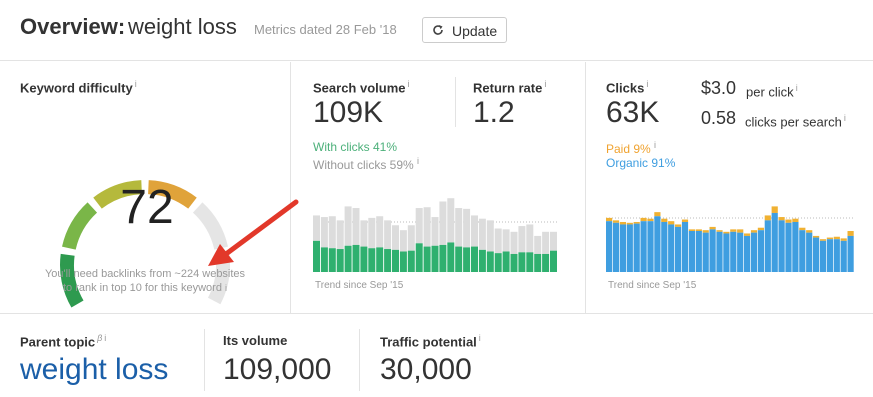  What do you see at coordinates (94, 370) in the screenshot?
I see `parent-topic-link: weight loss` at bounding box center [94, 370].